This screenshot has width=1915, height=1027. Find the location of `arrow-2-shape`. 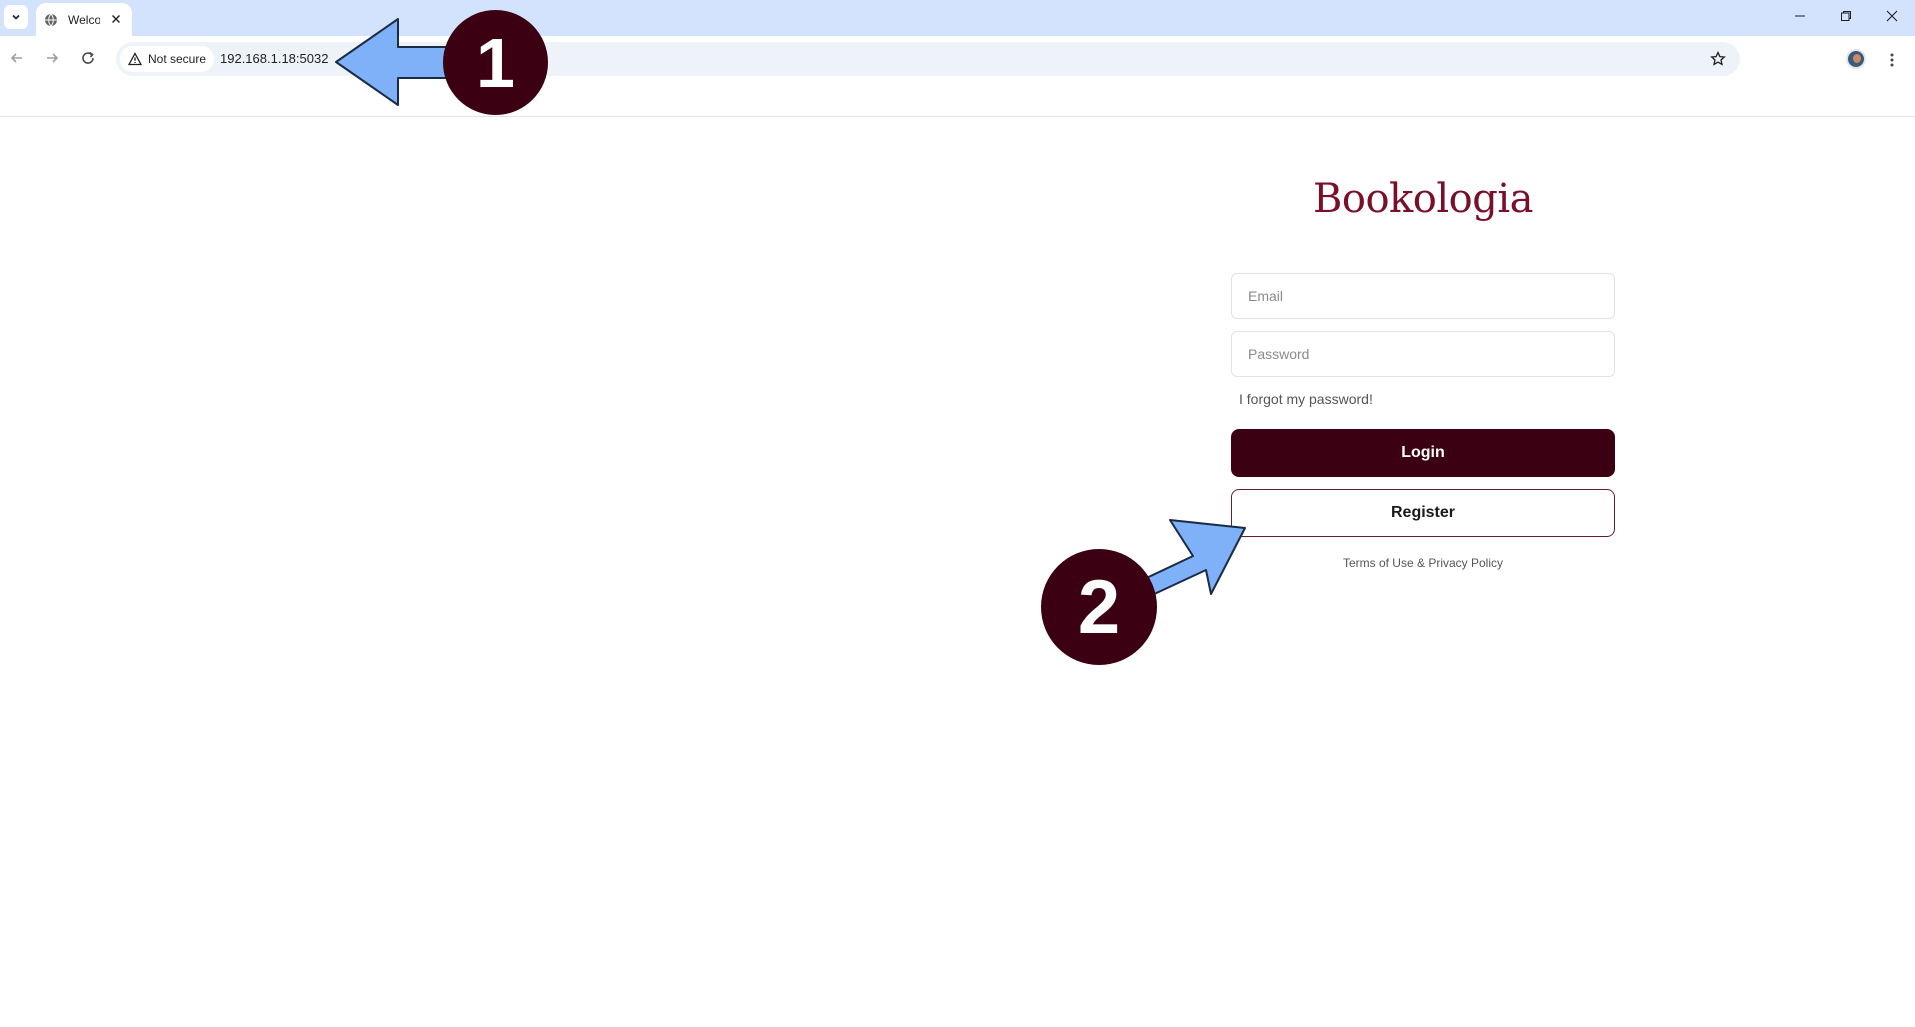

arrow-2-shape is located at coordinates (1191, 558).